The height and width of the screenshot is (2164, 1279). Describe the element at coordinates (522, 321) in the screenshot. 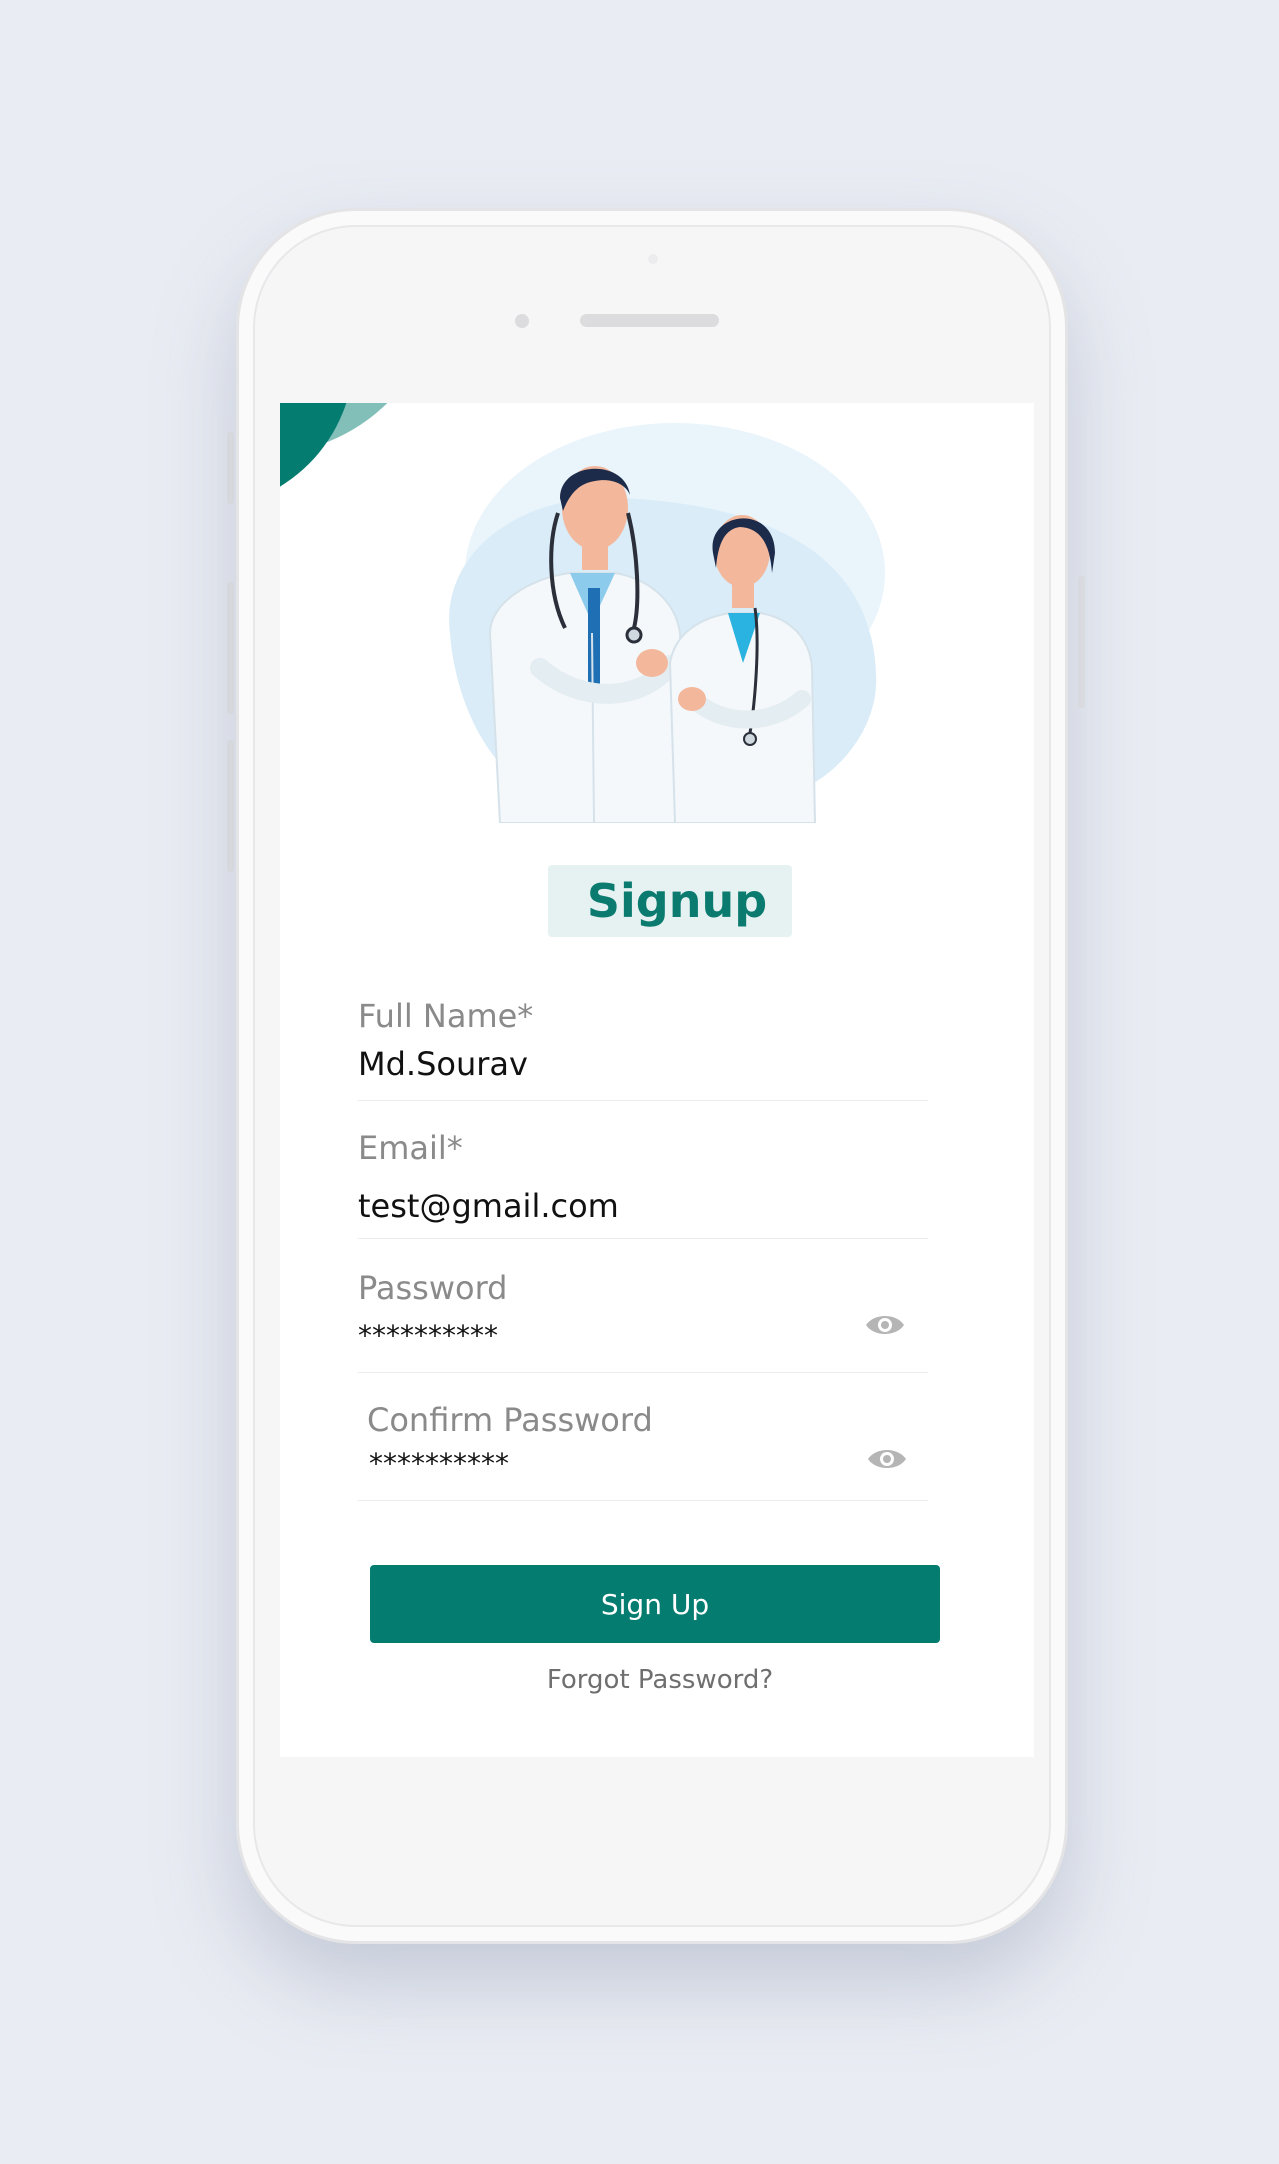

I see `front-camera` at that location.